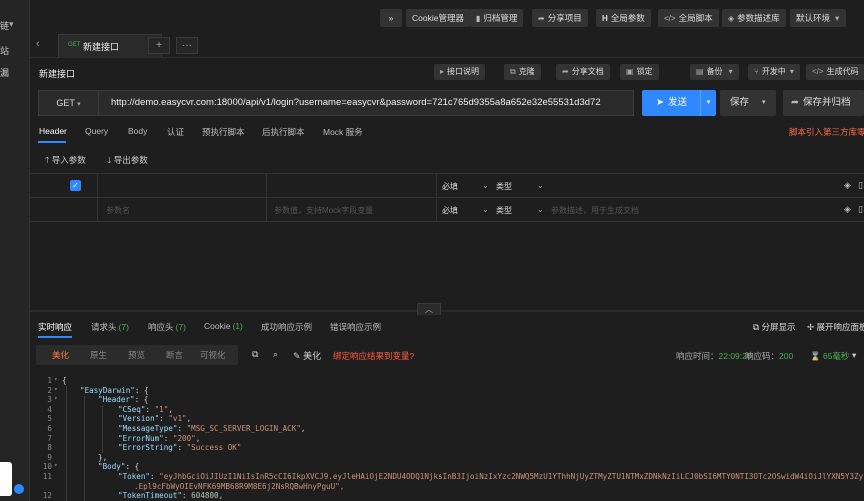 Image resolution: width=864 pixels, height=501 pixels. I want to click on send-button: ➤ 发送, so click(671, 103).